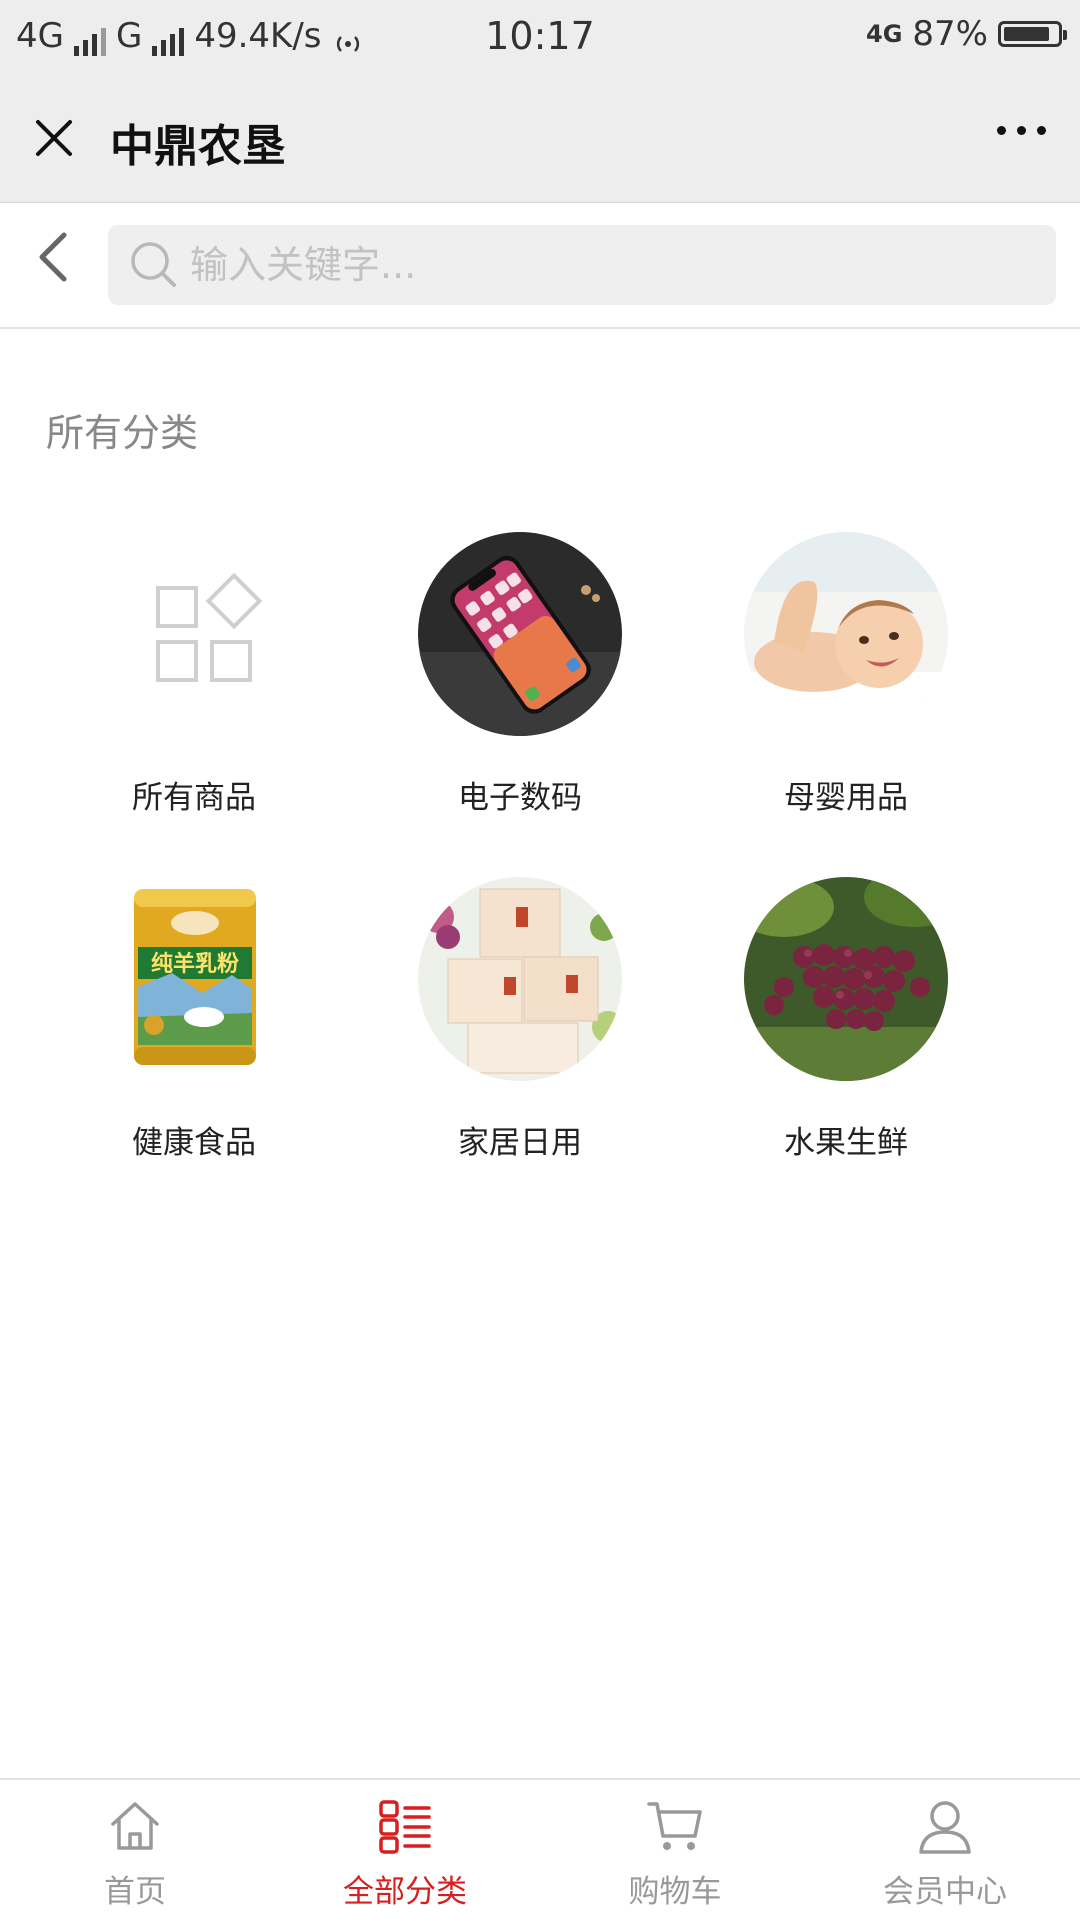  I want to click on category-label: 所有商品, so click(194, 798).